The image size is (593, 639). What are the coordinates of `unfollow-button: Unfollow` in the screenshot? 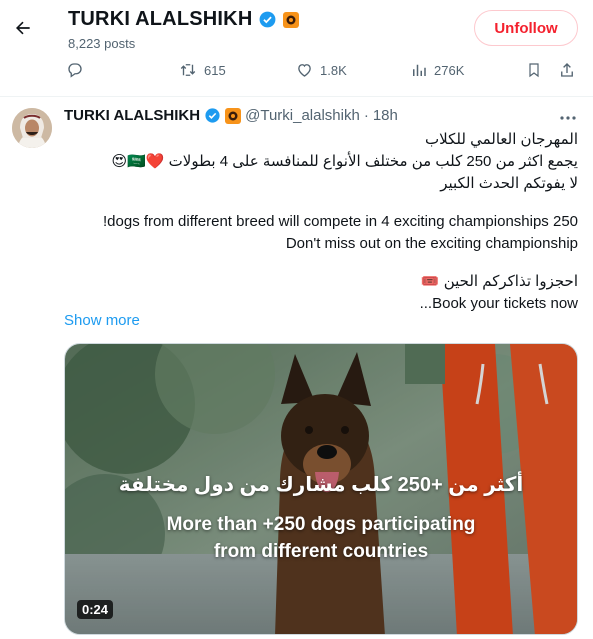 It's located at (526, 28).